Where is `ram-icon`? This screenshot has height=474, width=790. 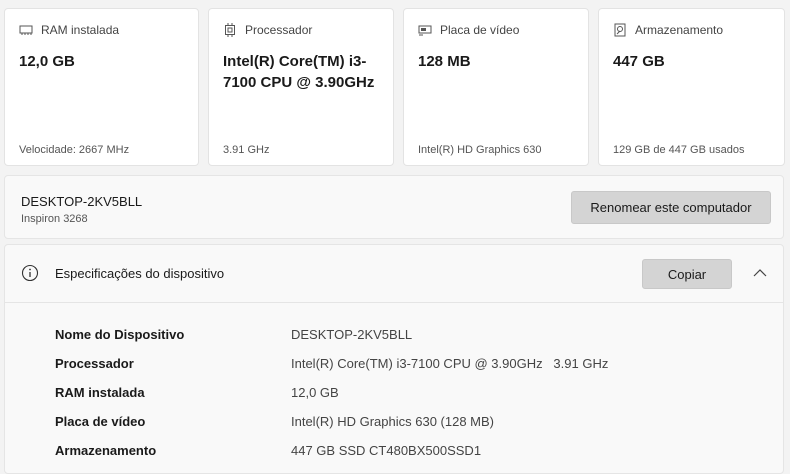 ram-icon is located at coordinates (26, 30).